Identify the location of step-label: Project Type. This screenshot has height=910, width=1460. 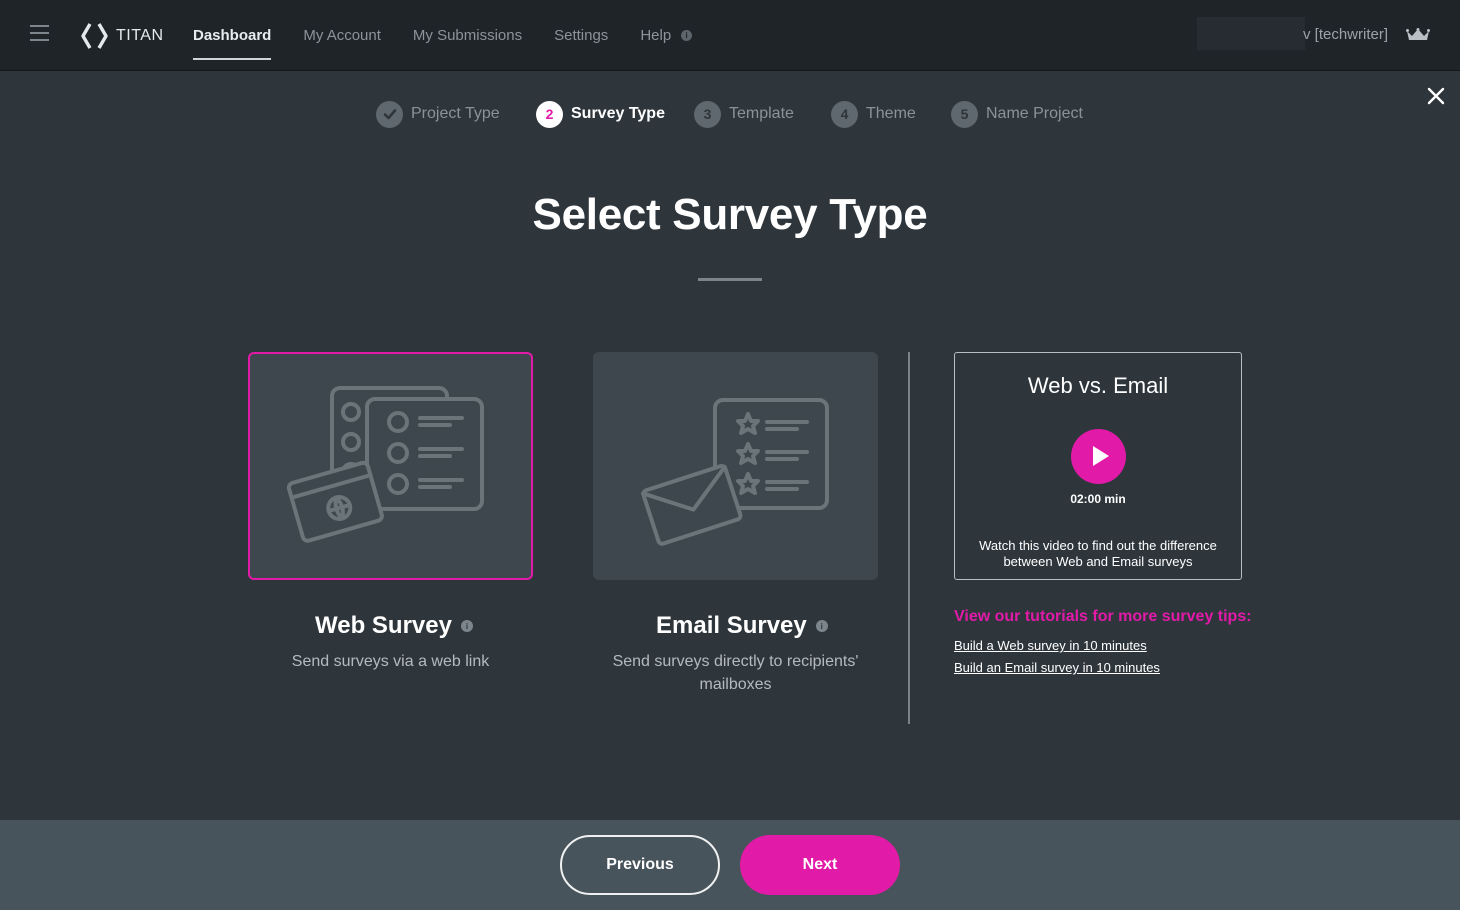
(455, 113).